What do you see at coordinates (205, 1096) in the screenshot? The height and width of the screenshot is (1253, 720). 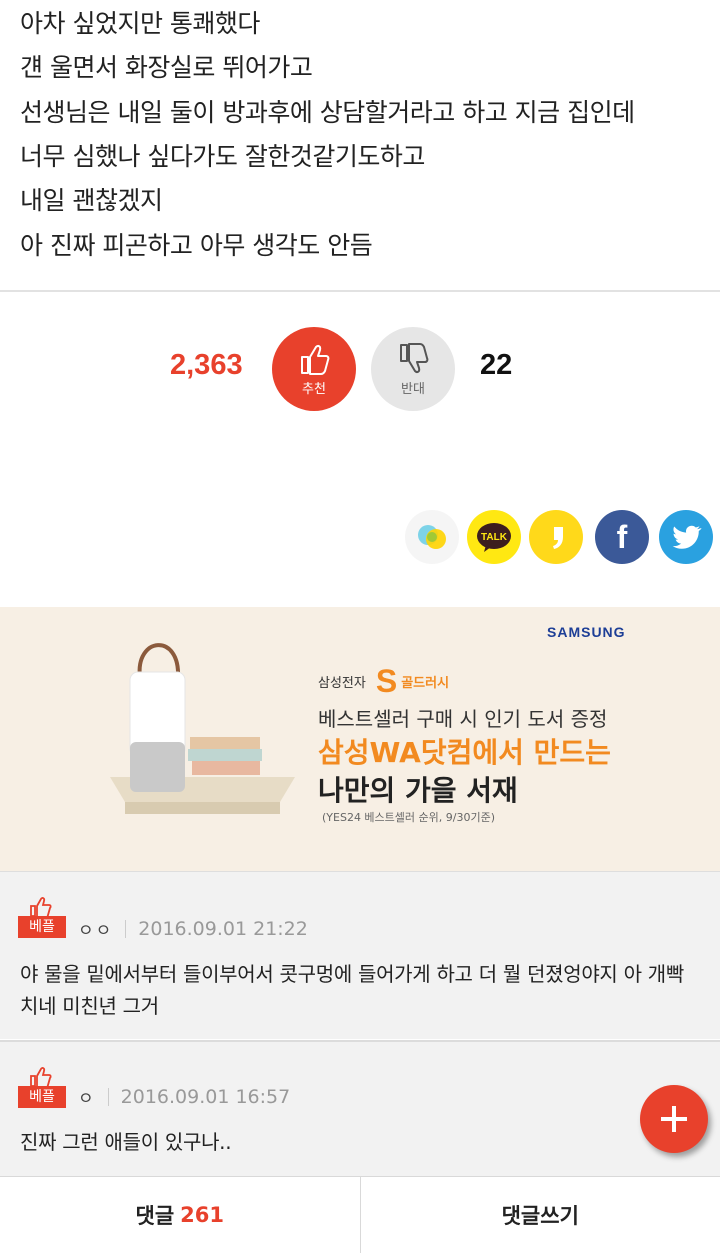 I see `comment-time: 2016.09.01 16:57` at bounding box center [205, 1096].